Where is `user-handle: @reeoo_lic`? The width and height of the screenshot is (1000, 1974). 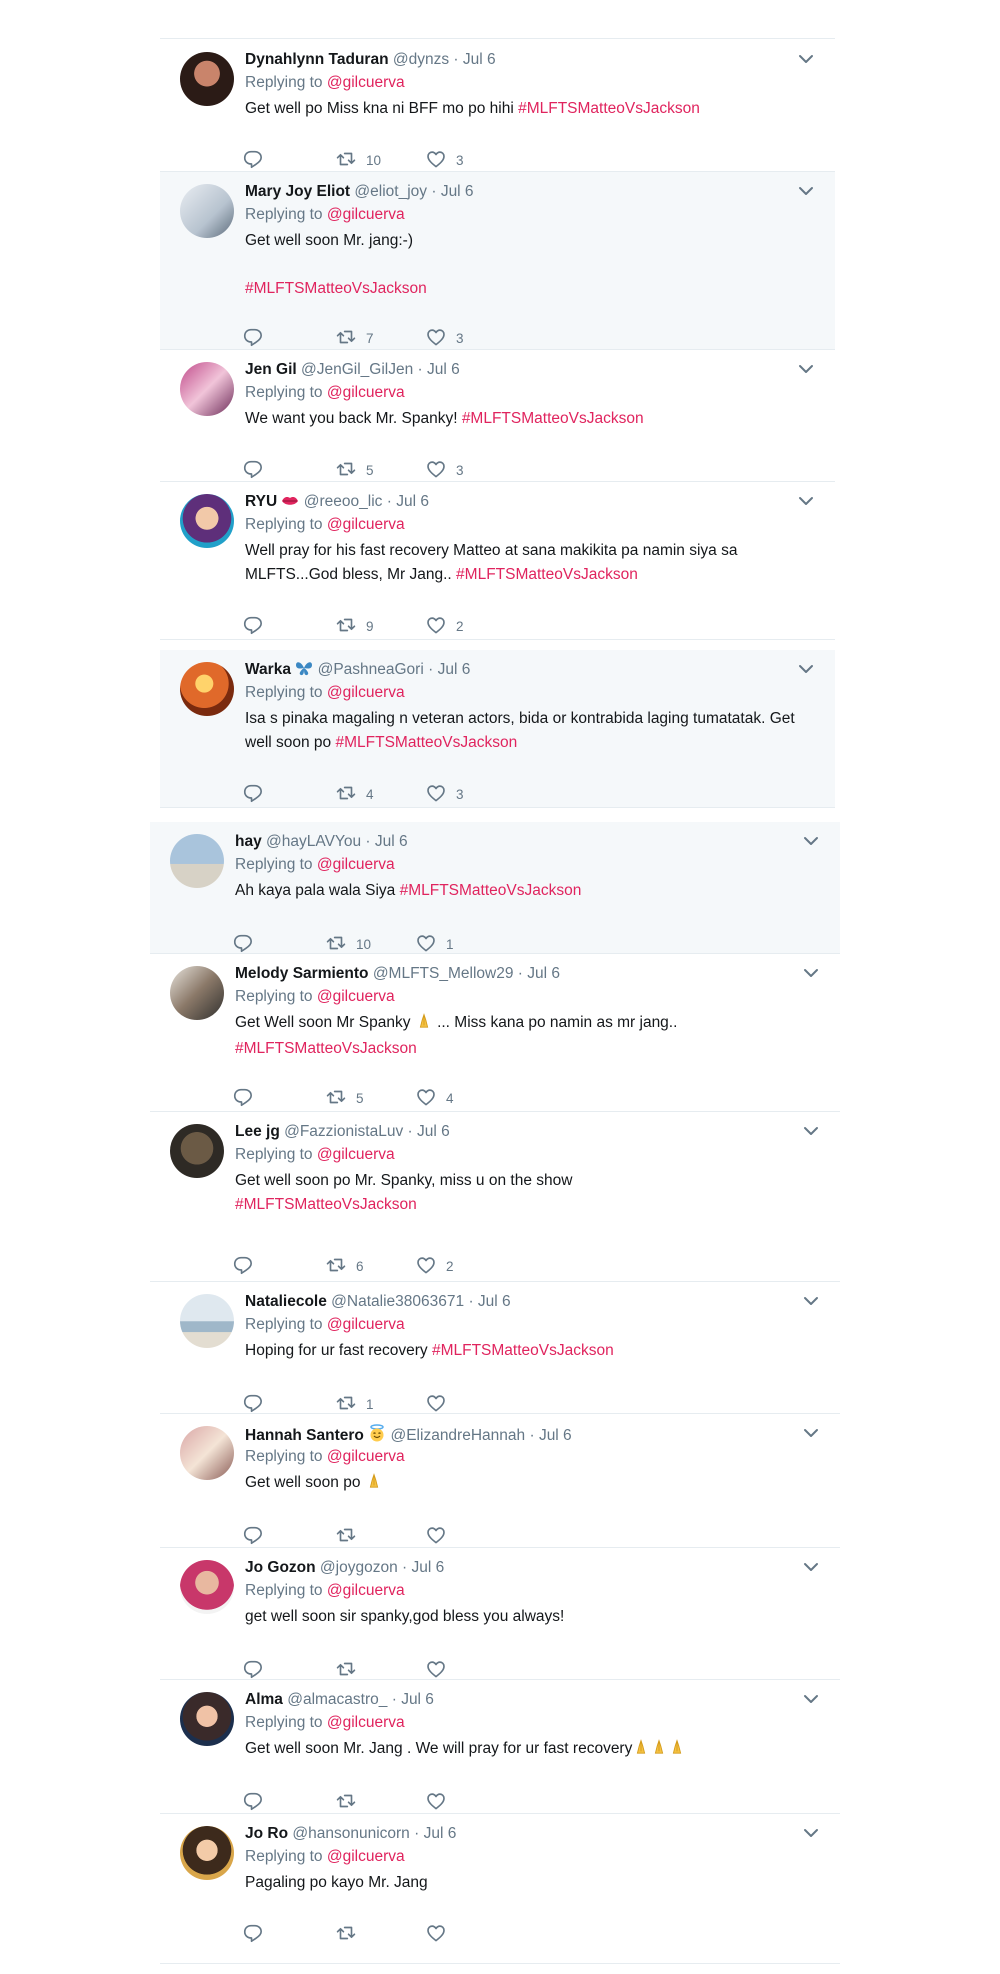
user-handle: @reeoo_lic is located at coordinates (343, 501).